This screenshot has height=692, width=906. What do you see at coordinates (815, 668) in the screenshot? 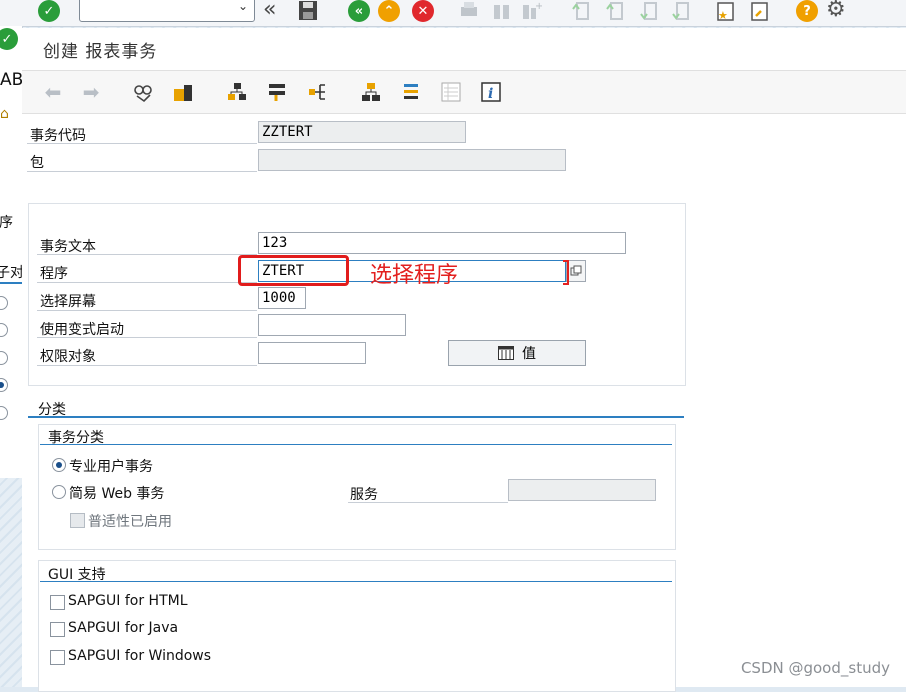
I see `watermark: CSDN @good_study` at bounding box center [815, 668].